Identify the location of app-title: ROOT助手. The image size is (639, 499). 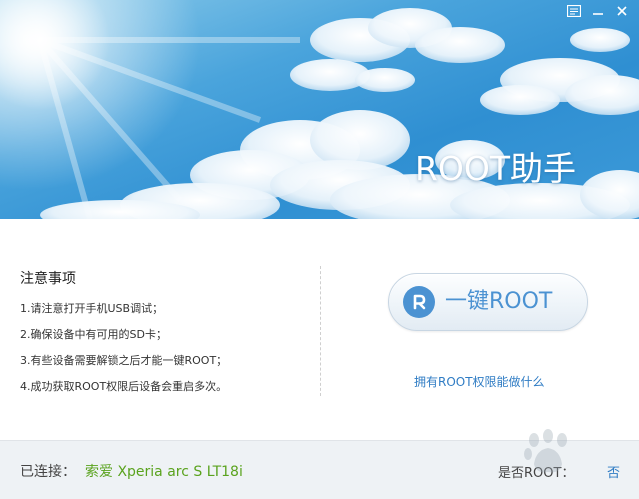
(496, 168).